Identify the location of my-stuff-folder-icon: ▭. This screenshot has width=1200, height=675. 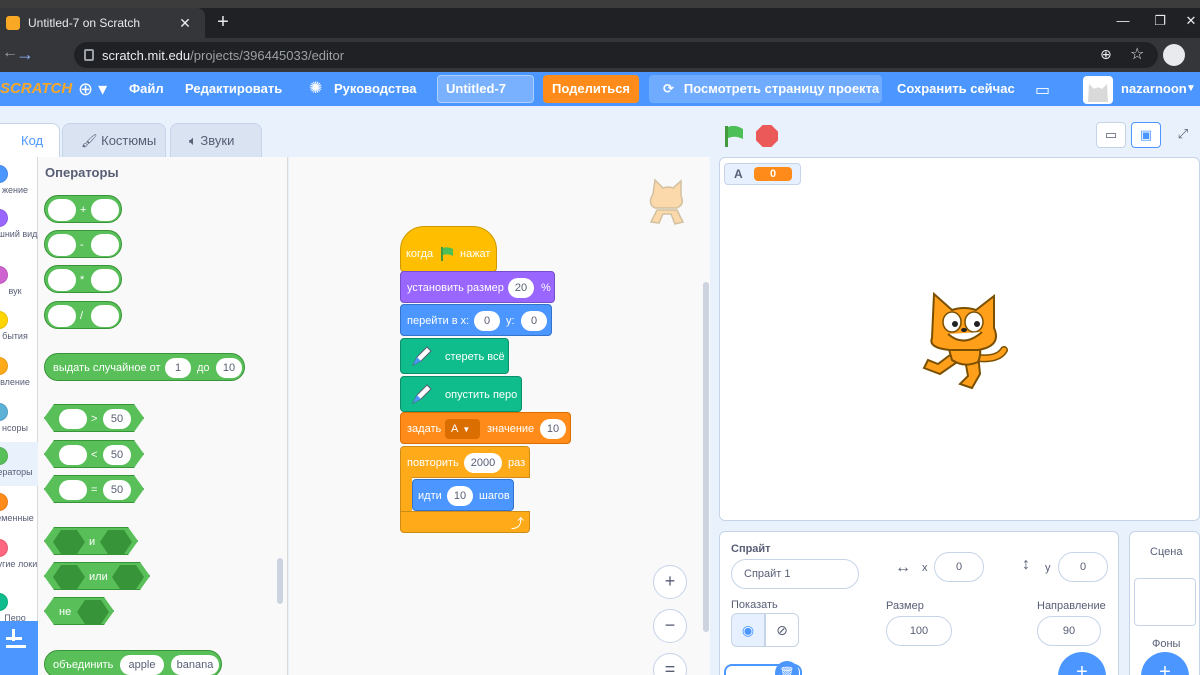
(1042, 90).